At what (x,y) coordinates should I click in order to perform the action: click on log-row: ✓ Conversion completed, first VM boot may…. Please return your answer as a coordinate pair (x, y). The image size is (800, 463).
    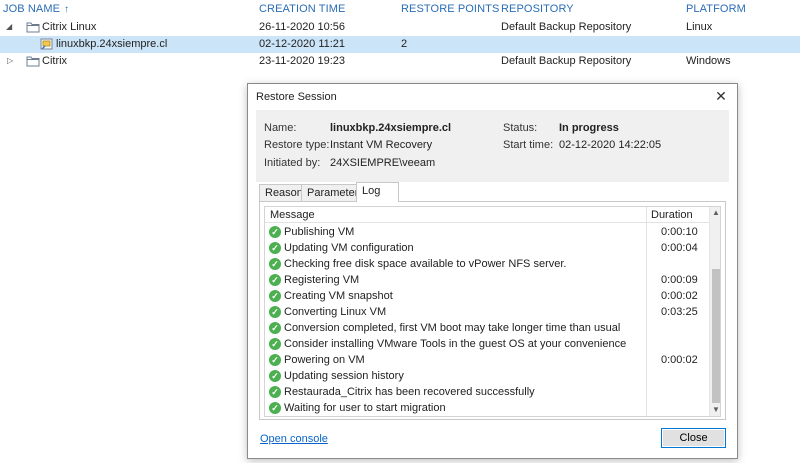
    Looking at the image, I should click on (487, 328).